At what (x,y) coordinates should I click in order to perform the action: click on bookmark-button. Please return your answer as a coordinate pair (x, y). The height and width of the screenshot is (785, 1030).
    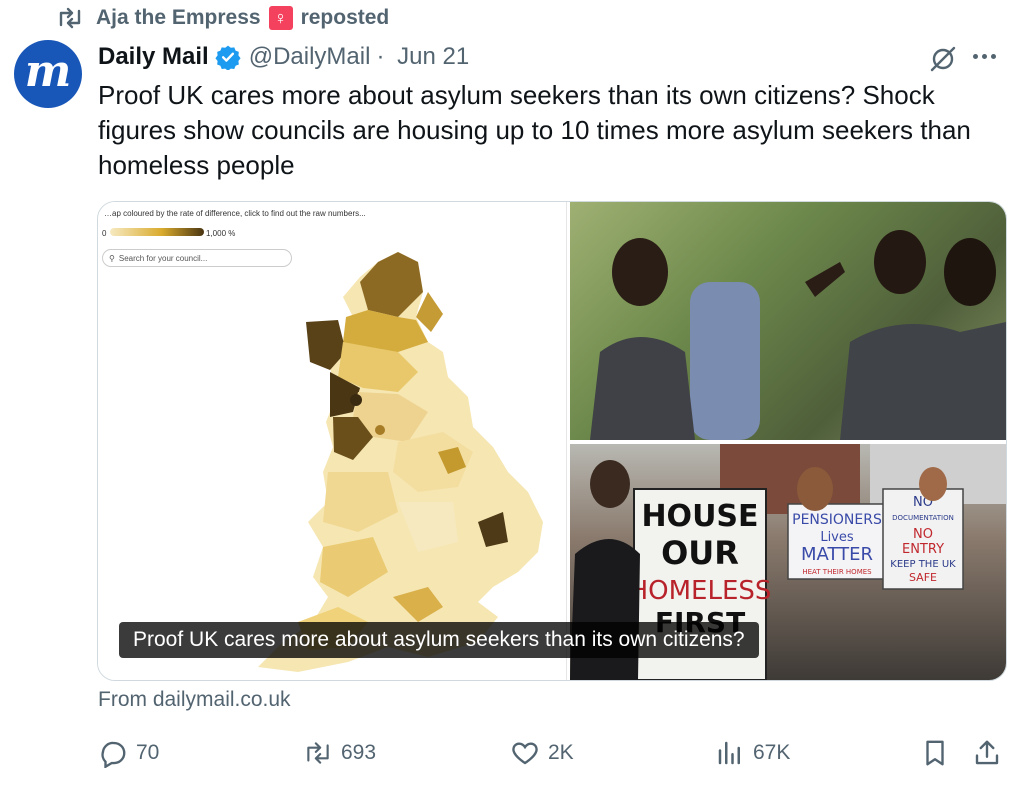
    Looking at the image, I should click on (935, 753).